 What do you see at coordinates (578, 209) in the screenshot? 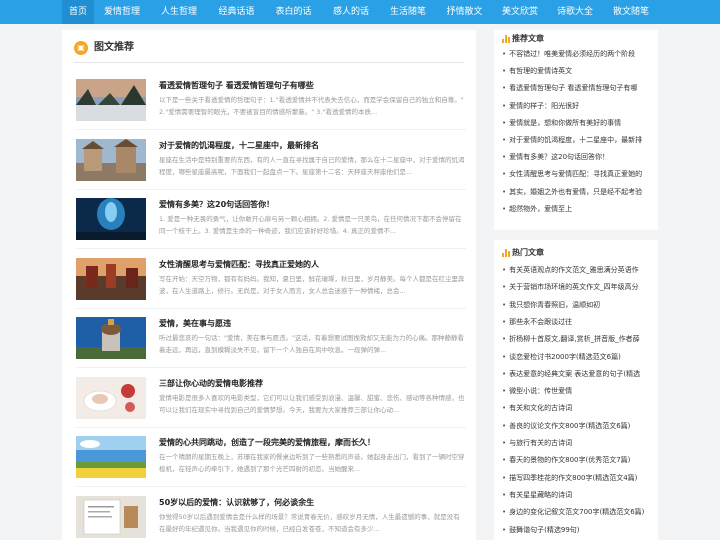
I see `sidebar-article-link: 超然物外，爱情至上` at bounding box center [578, 209].